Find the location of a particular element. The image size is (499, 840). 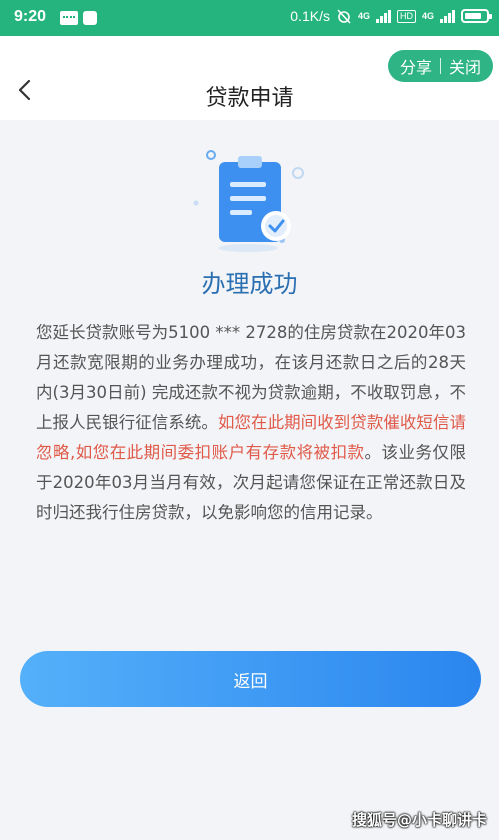

alarm-off-icon is located at coordinates (344, 16).